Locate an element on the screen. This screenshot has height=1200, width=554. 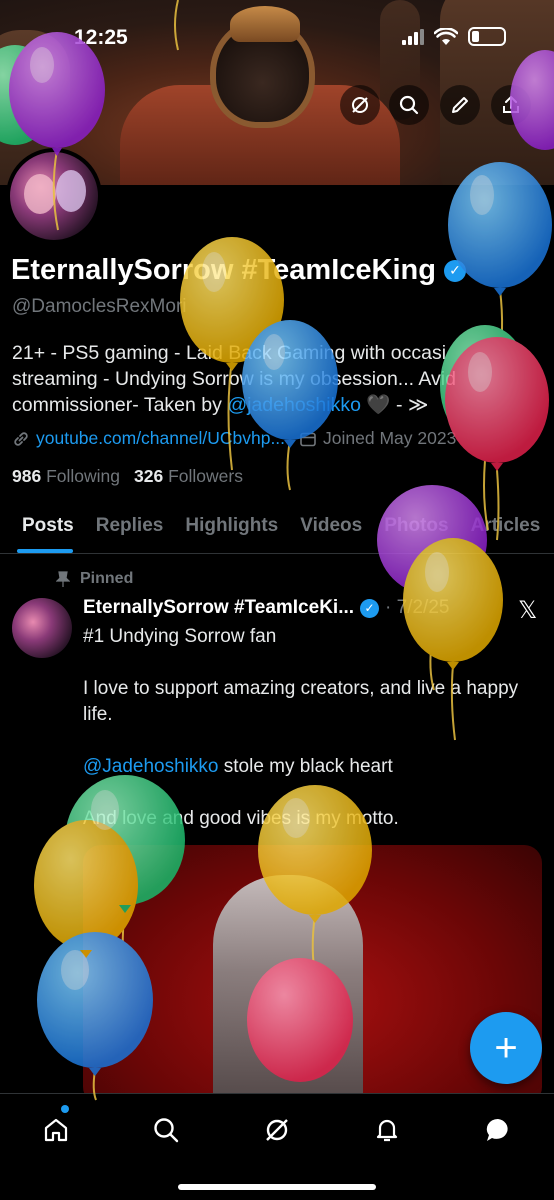
tab-articles: Articles is located at coordinates (506, 526).